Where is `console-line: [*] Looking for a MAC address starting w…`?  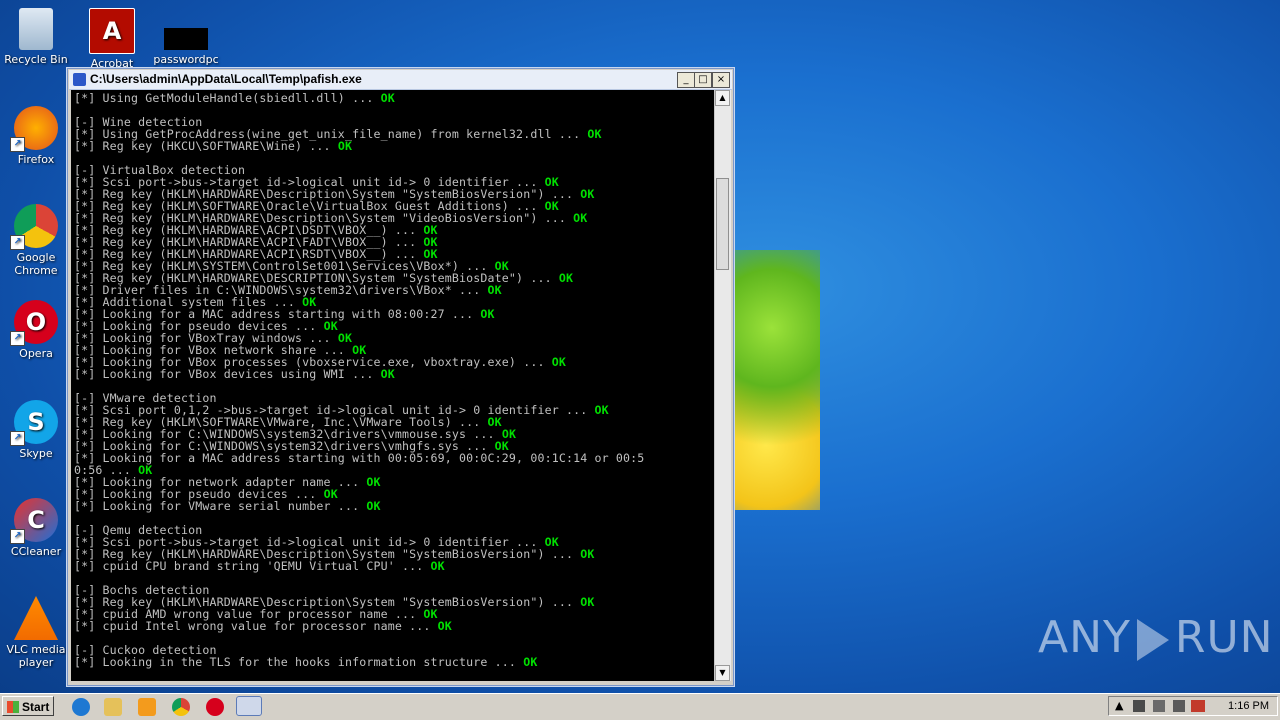 console-line: [*] Looking for a MAC address starting w… is located at coordinates (359, 458).